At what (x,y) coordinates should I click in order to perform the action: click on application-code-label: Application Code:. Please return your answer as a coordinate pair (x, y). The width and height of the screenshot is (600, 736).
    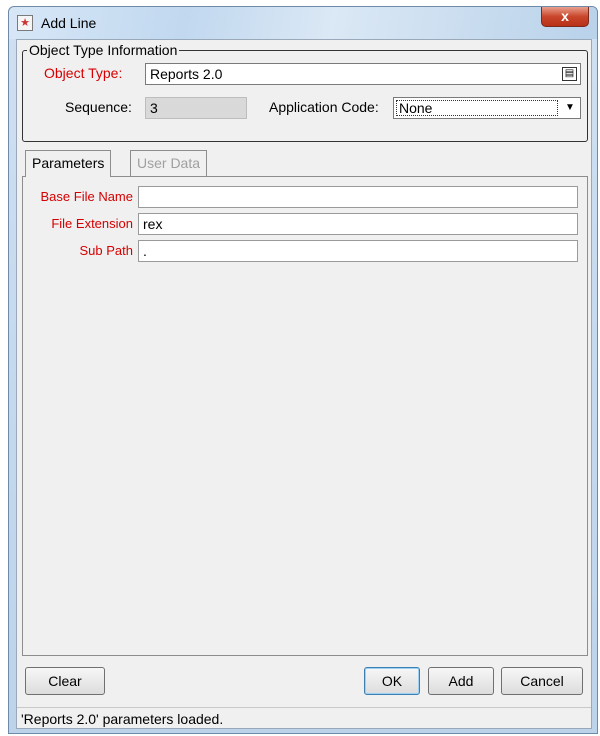
    Looking at the image, I should click on (324, 107).